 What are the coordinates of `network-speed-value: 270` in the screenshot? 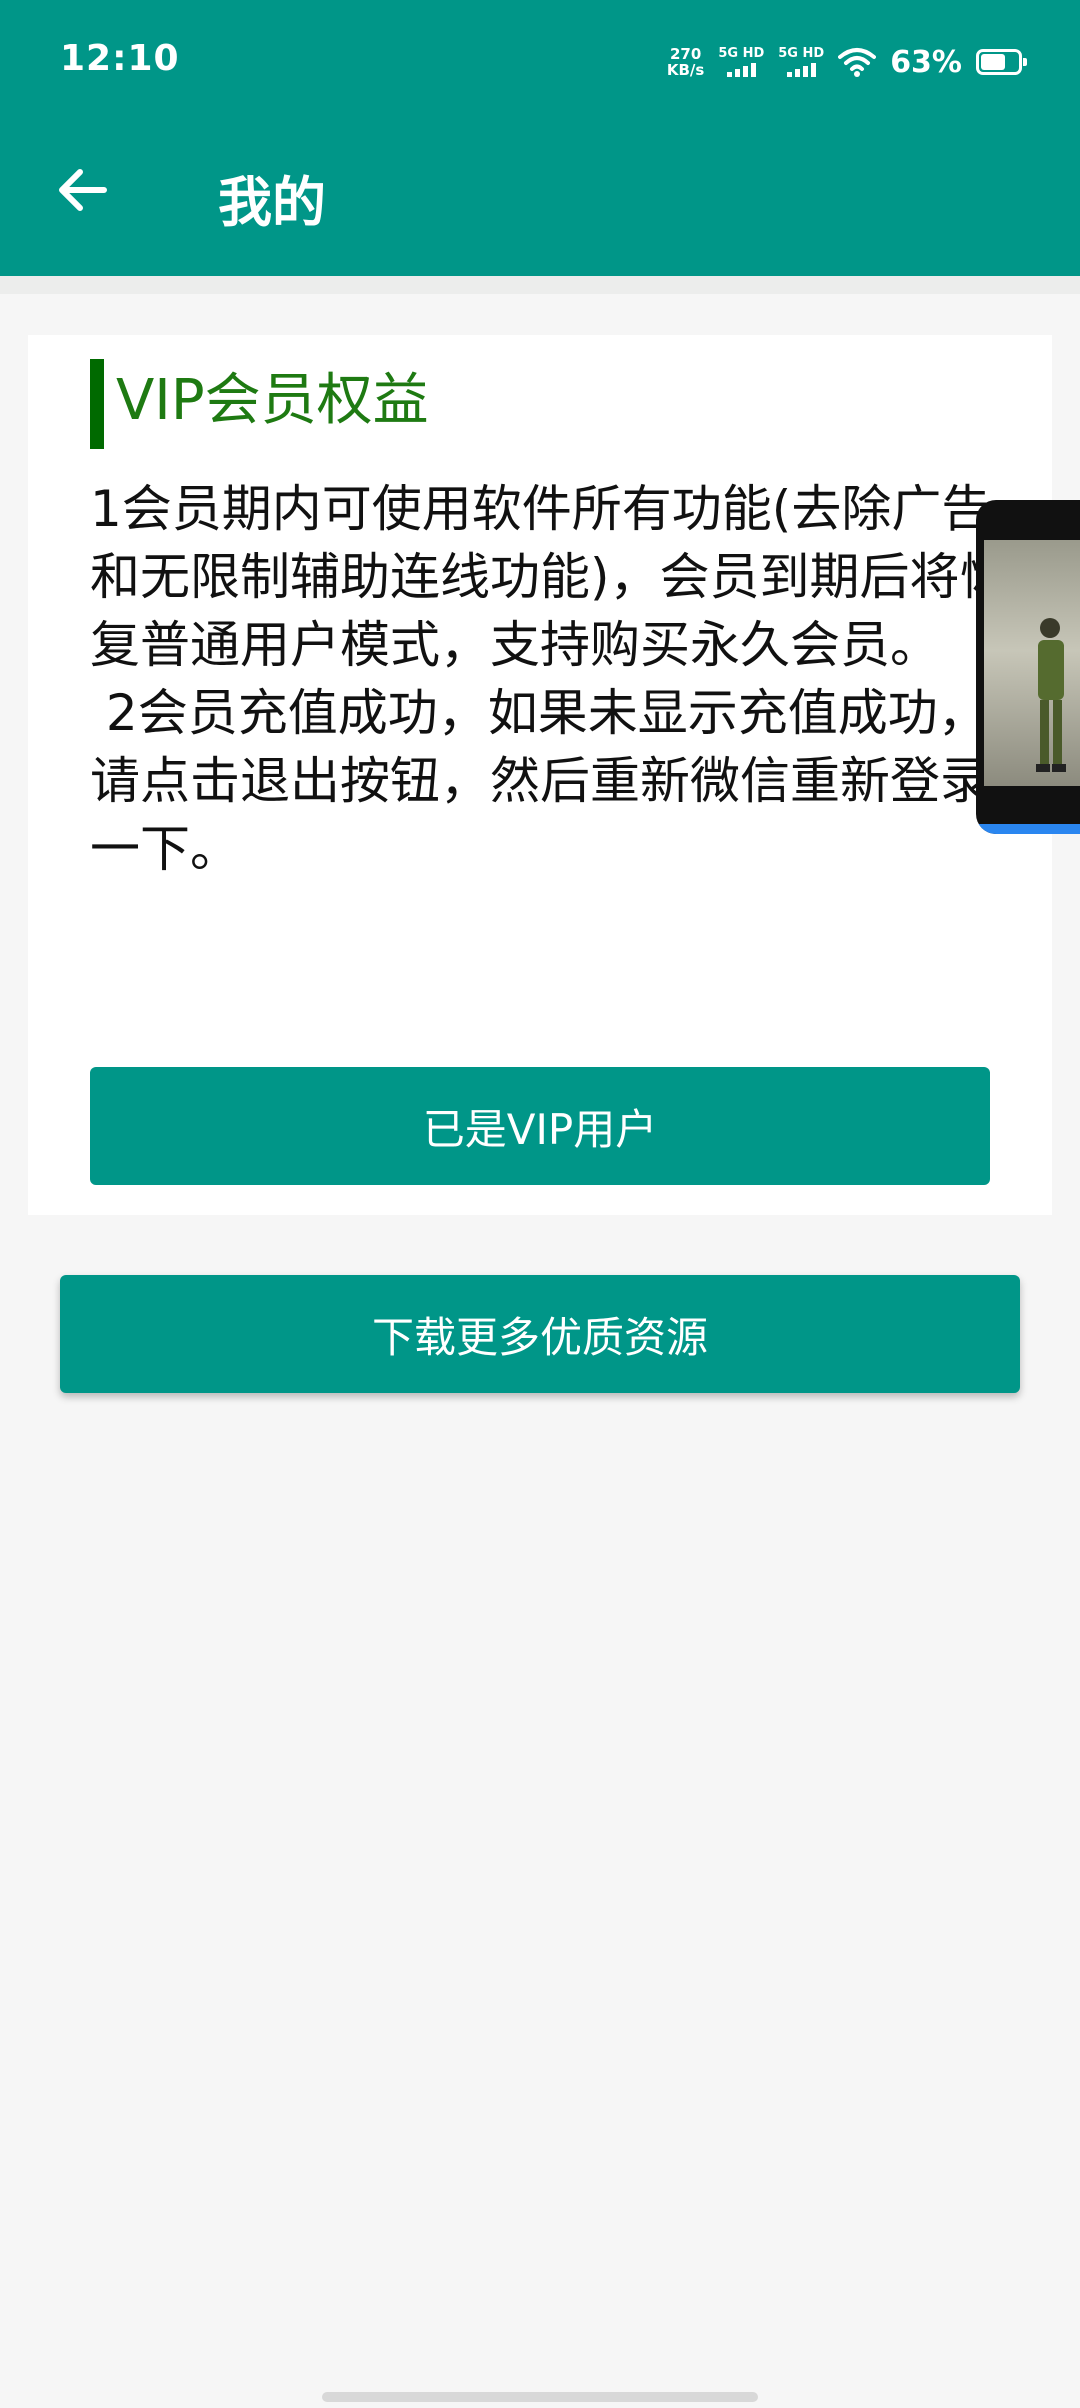 It's located at (685, 54).